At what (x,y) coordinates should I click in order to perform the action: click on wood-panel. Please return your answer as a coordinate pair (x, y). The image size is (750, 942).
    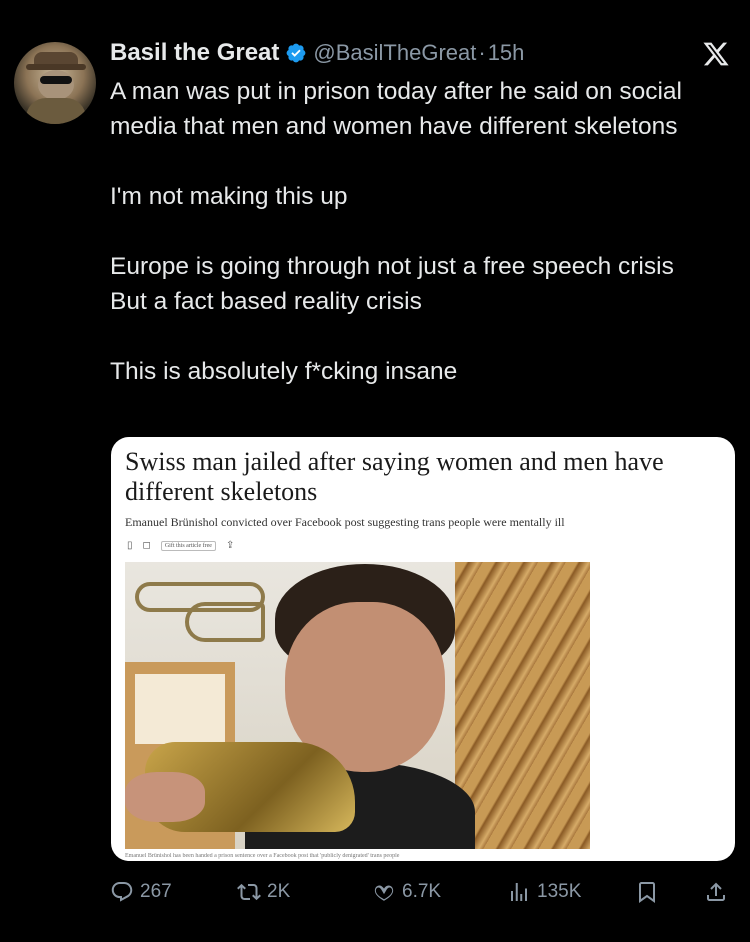
    Looking at the image, I should click on (522, 705).